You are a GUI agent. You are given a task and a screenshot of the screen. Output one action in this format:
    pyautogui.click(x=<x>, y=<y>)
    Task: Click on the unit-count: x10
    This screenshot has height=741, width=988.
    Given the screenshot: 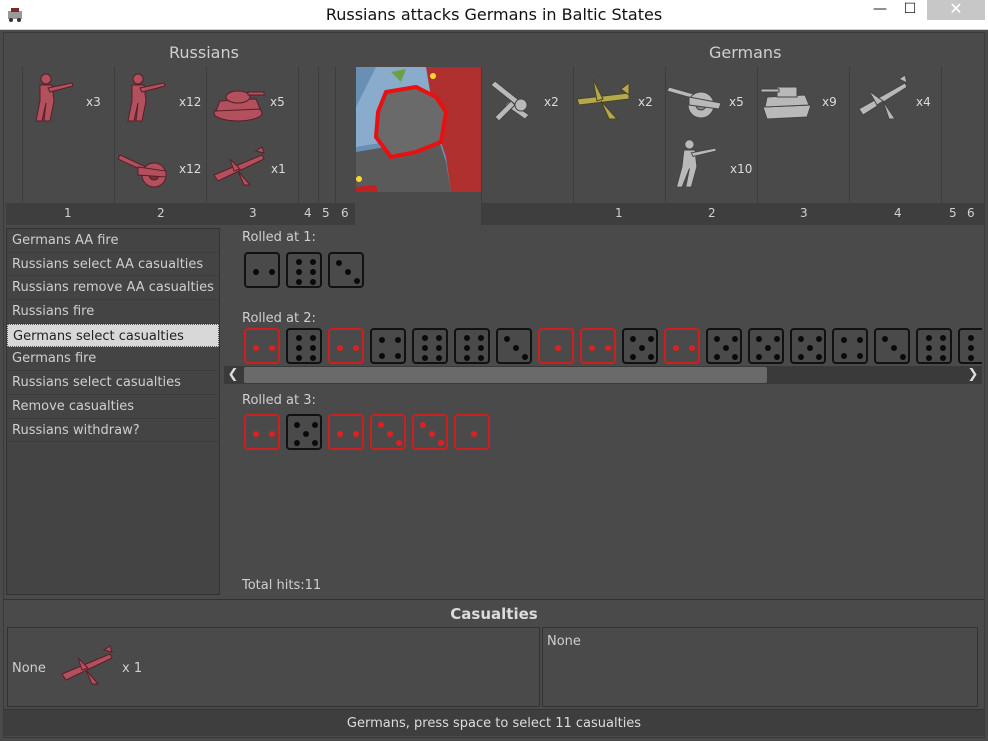 What is the action you would take?
    pyautogui.click(x=741, y=169)
    